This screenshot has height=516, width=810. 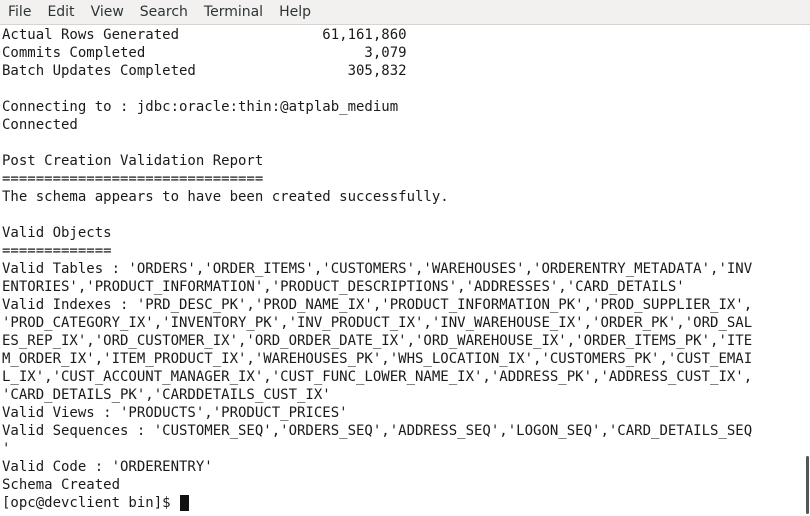 What do you see at coordinates (185, 503) in the screenshot?
I see `text-cursor` at bounding box center [185, 503].